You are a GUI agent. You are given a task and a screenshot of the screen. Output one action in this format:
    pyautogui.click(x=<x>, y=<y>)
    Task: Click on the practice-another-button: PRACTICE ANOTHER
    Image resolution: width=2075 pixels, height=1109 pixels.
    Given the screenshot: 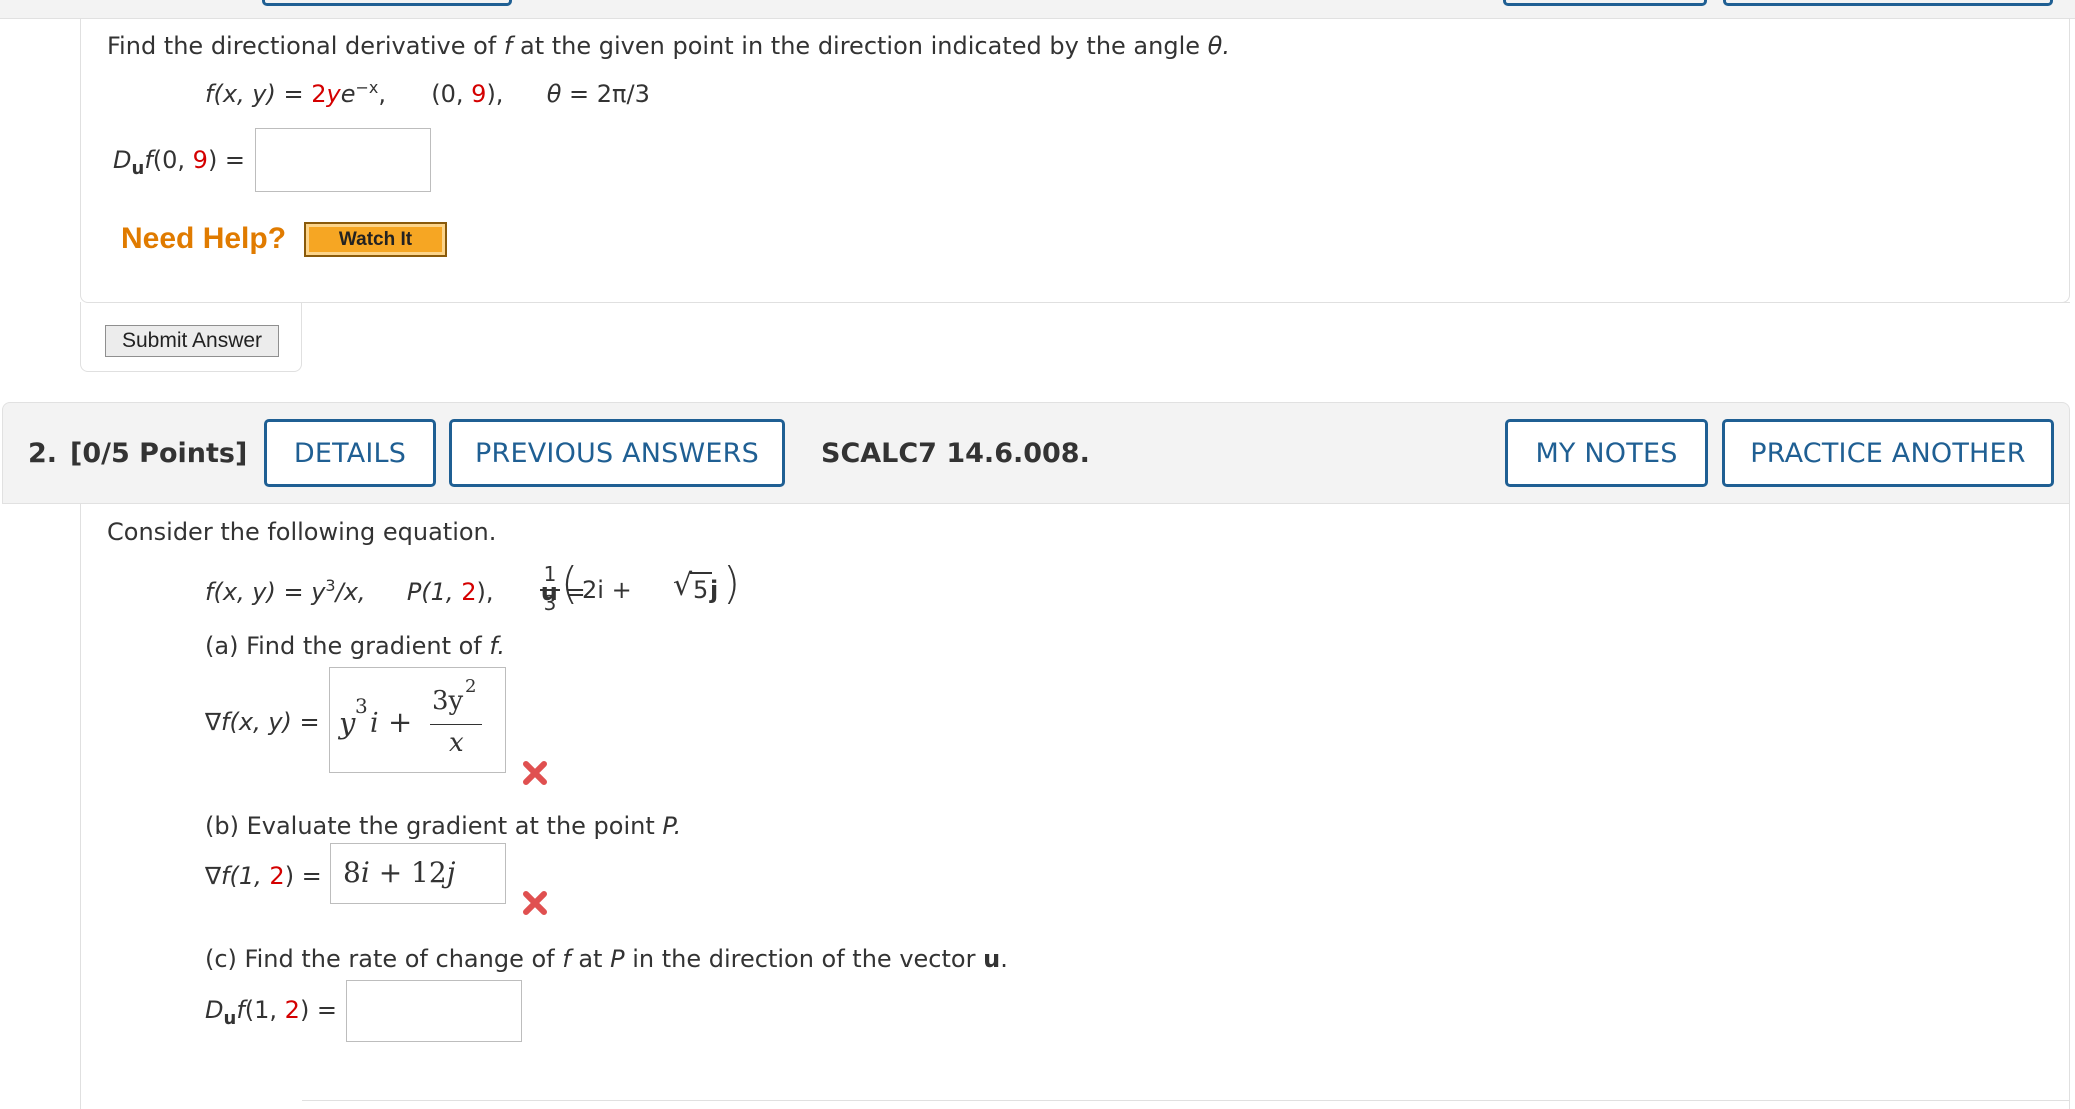 What is the action you would take?
    pyautogui.click(x=1888, y=453)
    